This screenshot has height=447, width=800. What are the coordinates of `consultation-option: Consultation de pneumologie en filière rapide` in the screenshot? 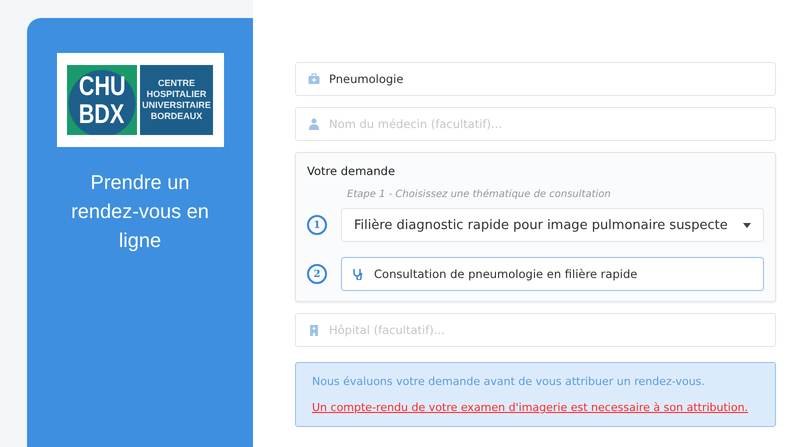 It's located at (552, 274).